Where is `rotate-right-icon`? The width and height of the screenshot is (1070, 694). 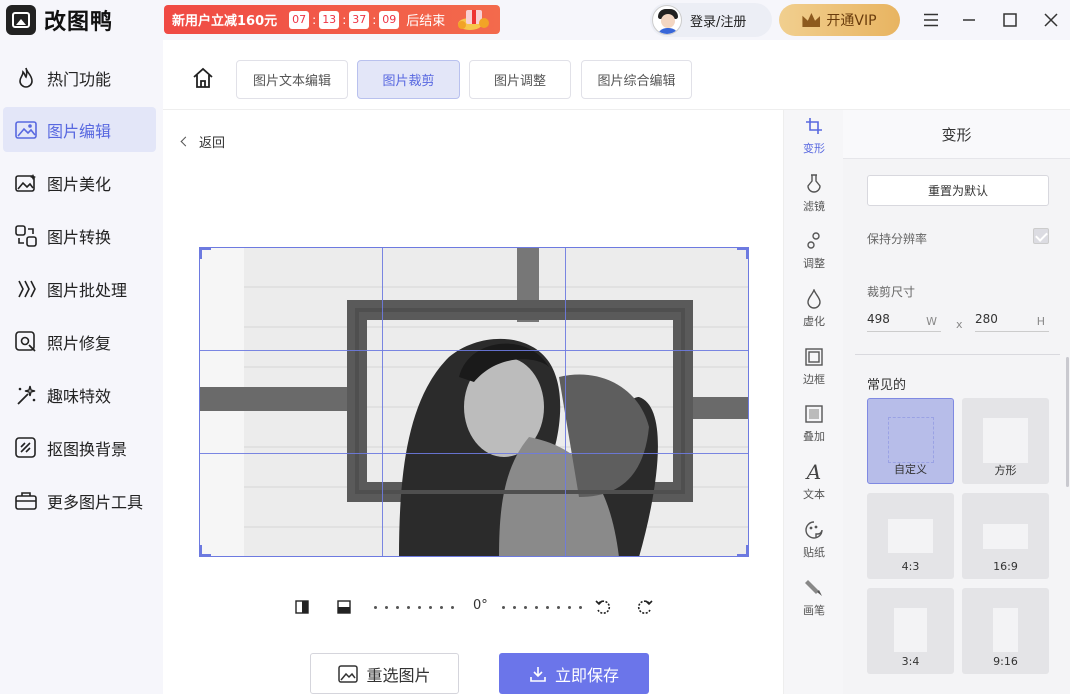
rotate-right-icon is located at coordinates (645, 607).